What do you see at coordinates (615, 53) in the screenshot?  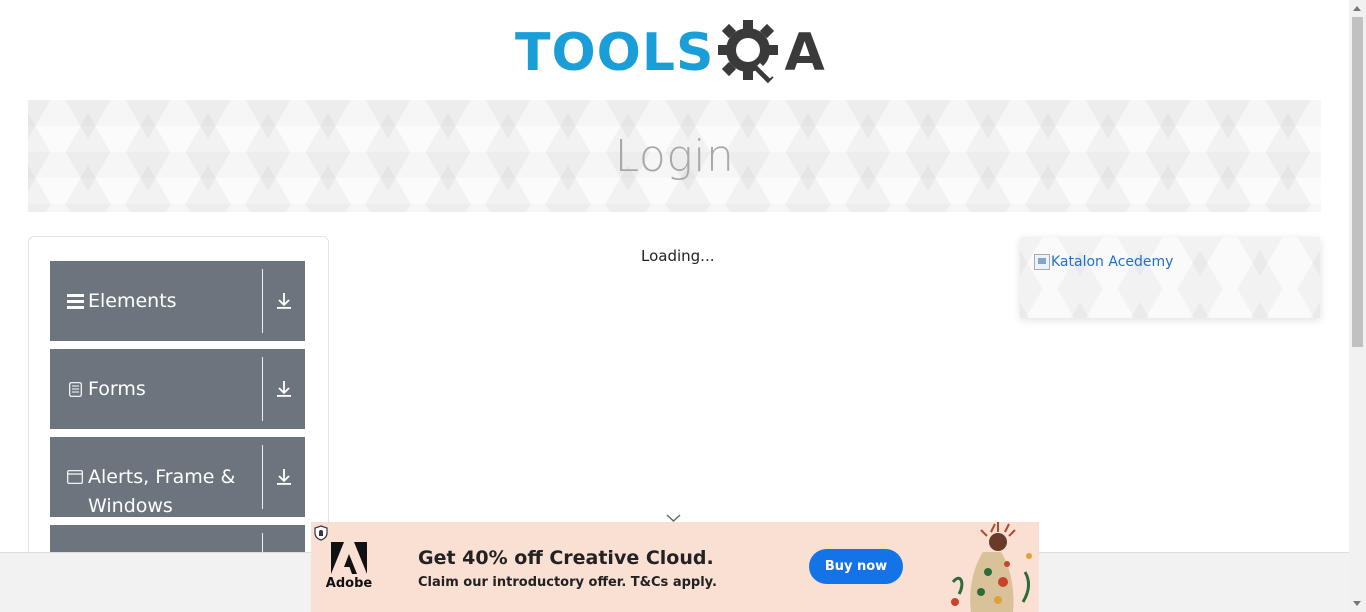 I see `logo-text-tools: TOOLS` at bounding box center [615, 53].